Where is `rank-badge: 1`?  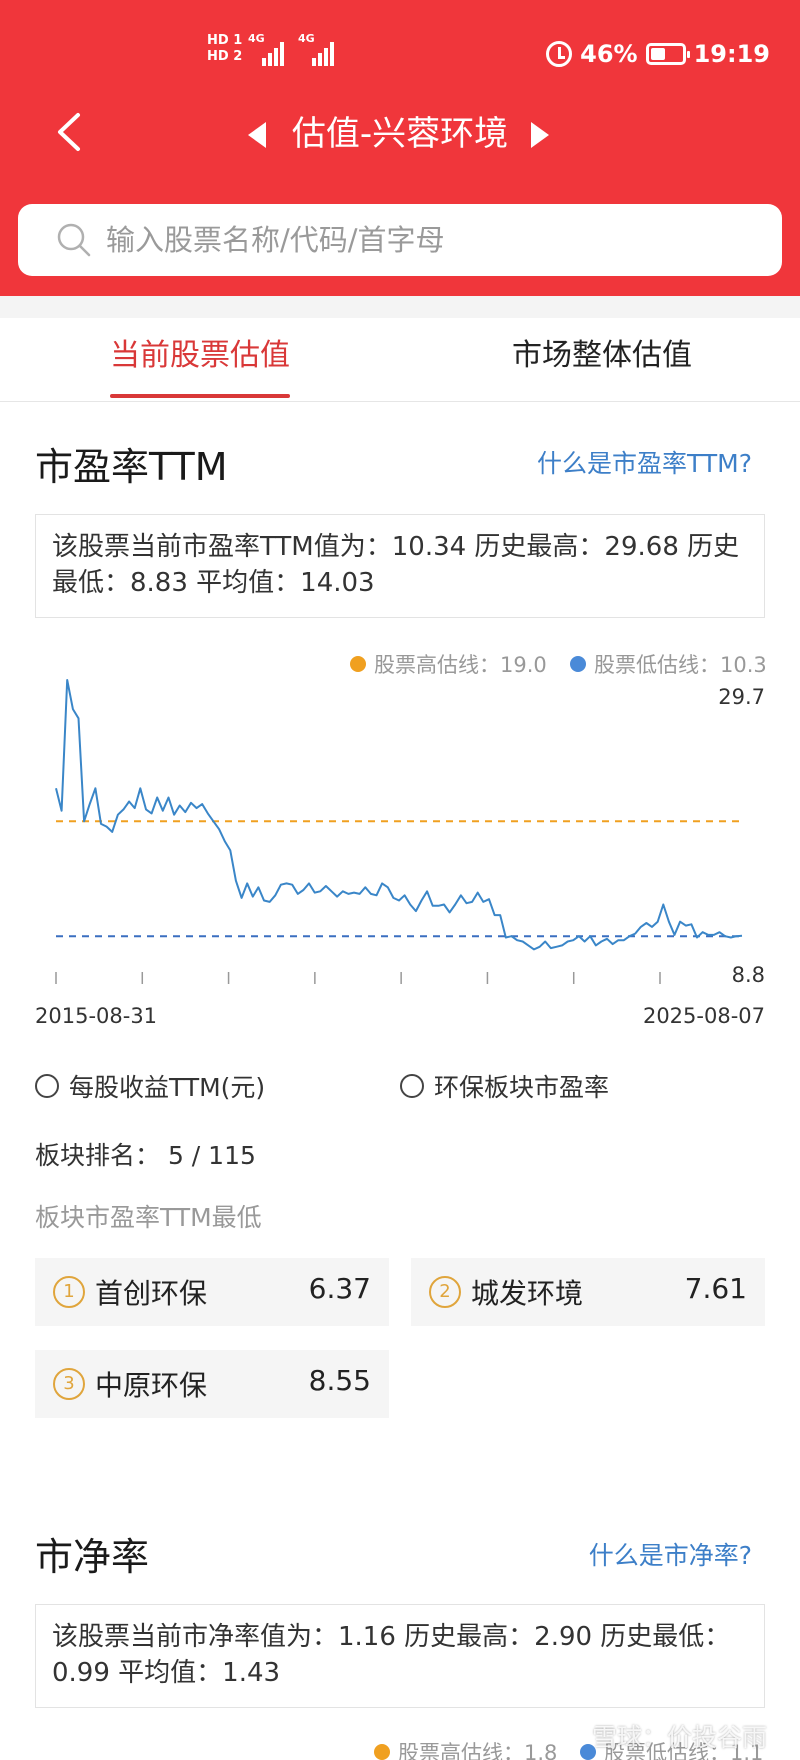 rank-badge: 1 is located at coordinates (69, 1292).